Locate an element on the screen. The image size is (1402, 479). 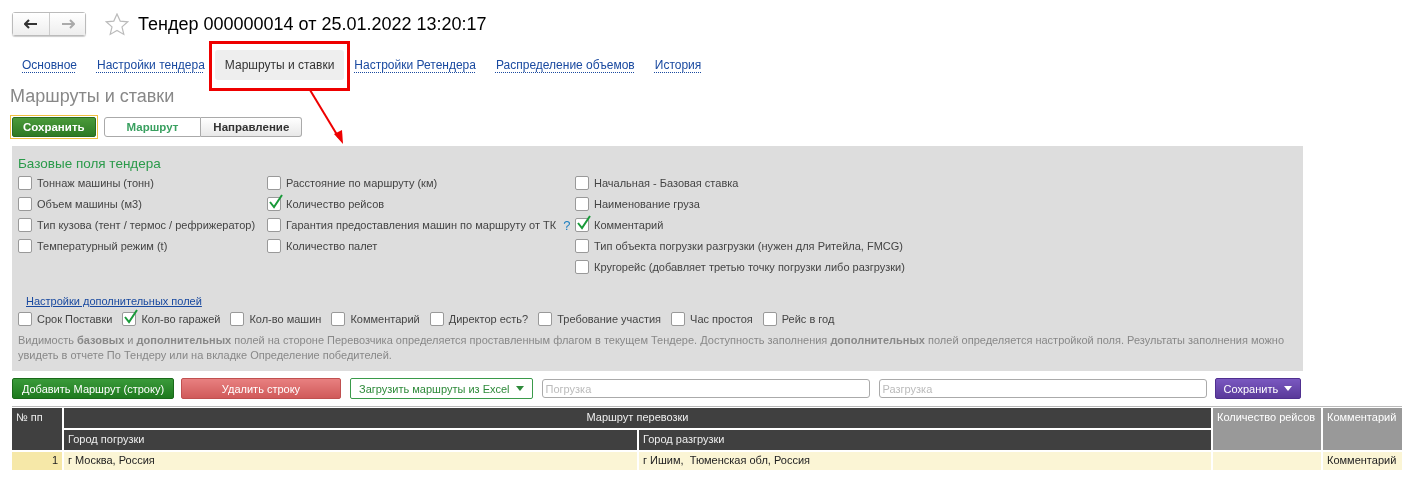
column-header: № пп is located at coordinates (37, 429).